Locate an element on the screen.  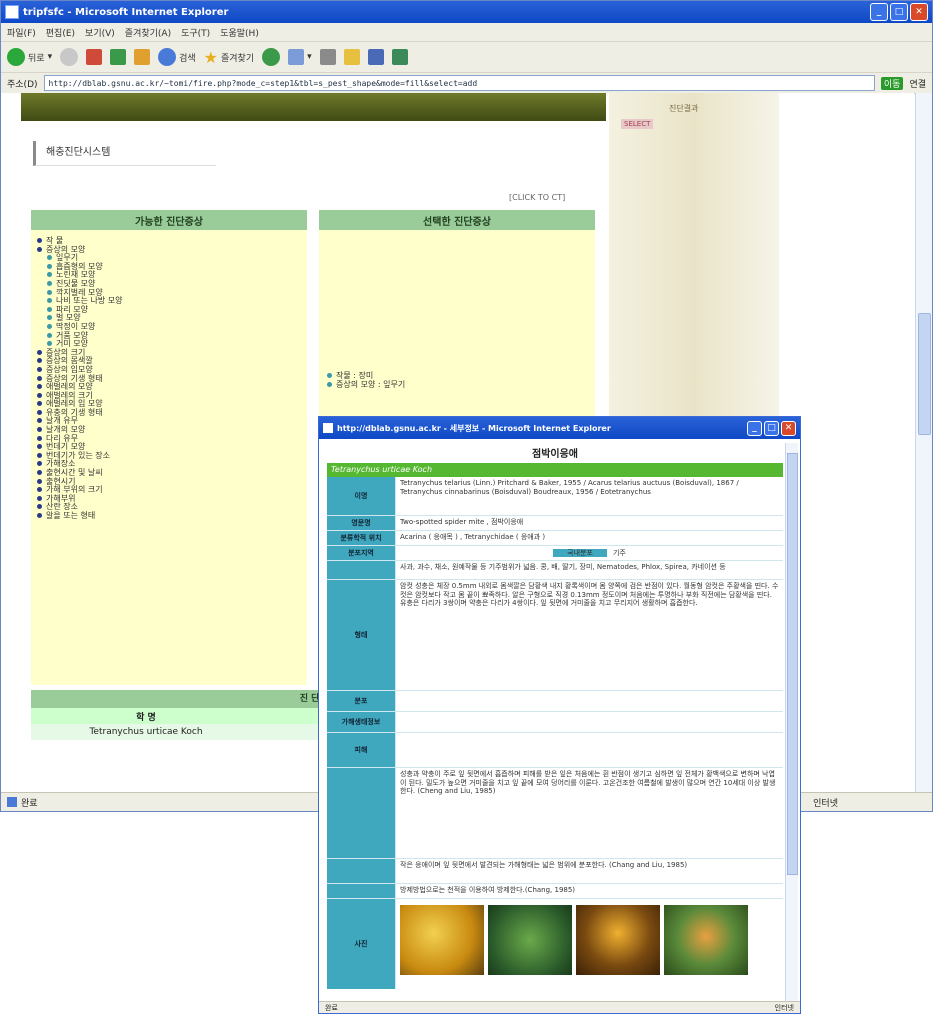
possible-item: 알을 또는 형태 is located at coordinates (169, 516).